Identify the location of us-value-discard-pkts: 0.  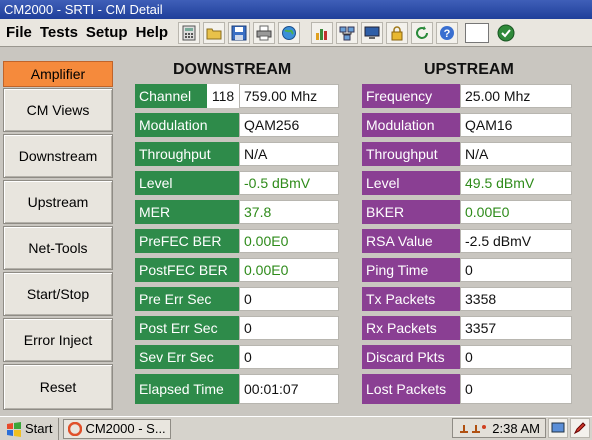
(516, 357).